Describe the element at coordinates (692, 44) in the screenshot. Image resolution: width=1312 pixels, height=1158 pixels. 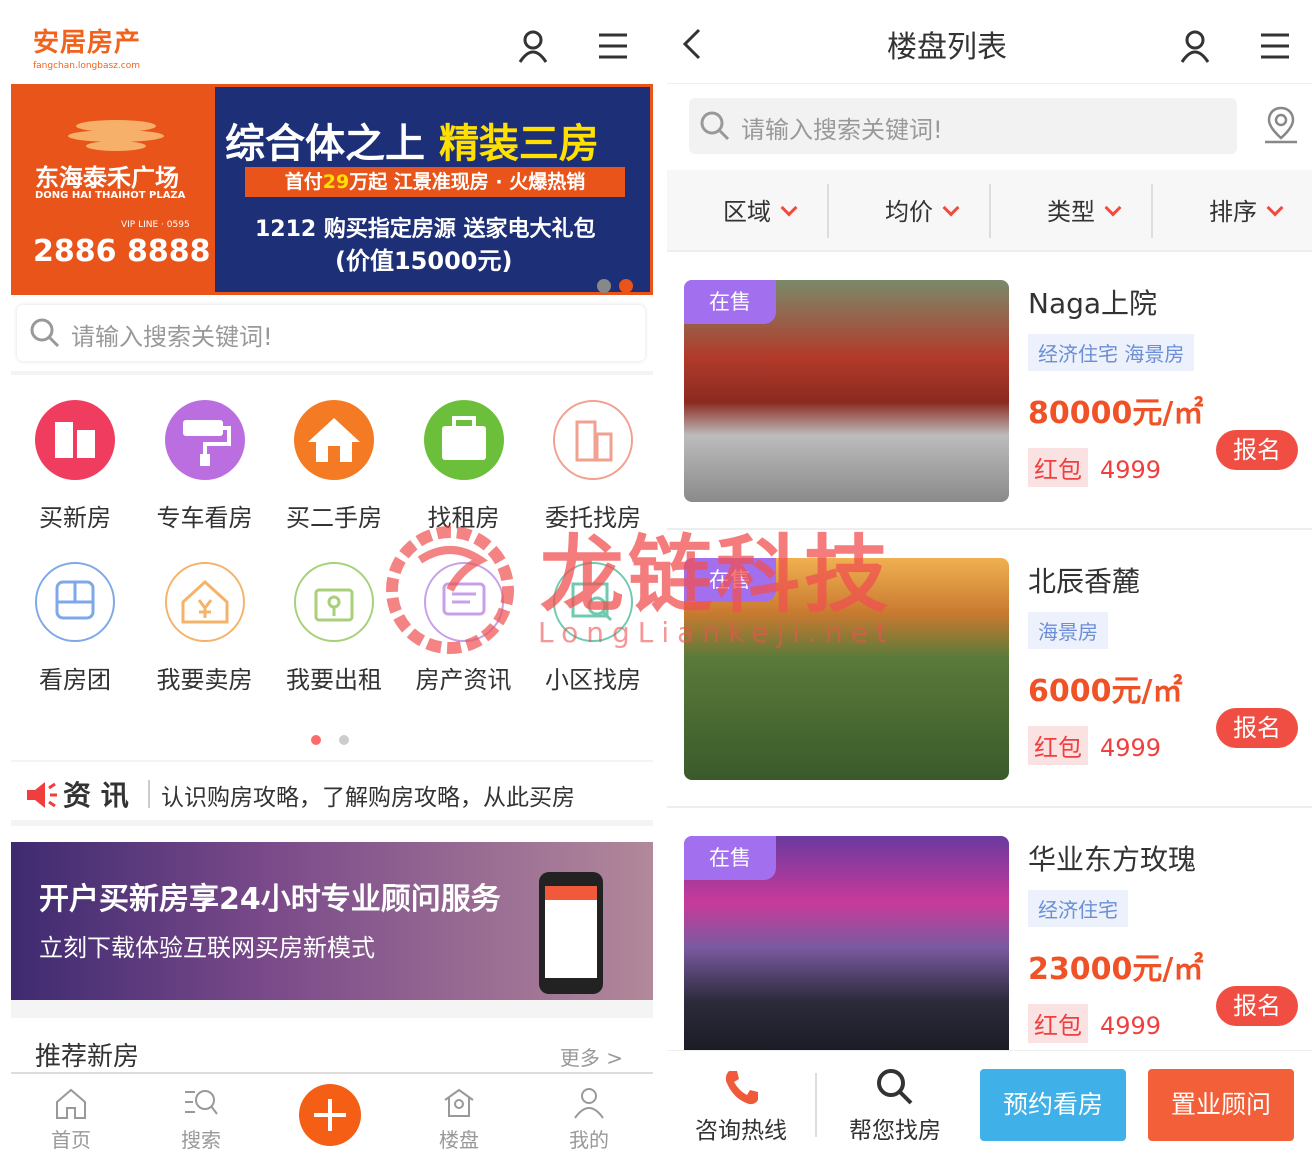
I see `back-icon` at that location.